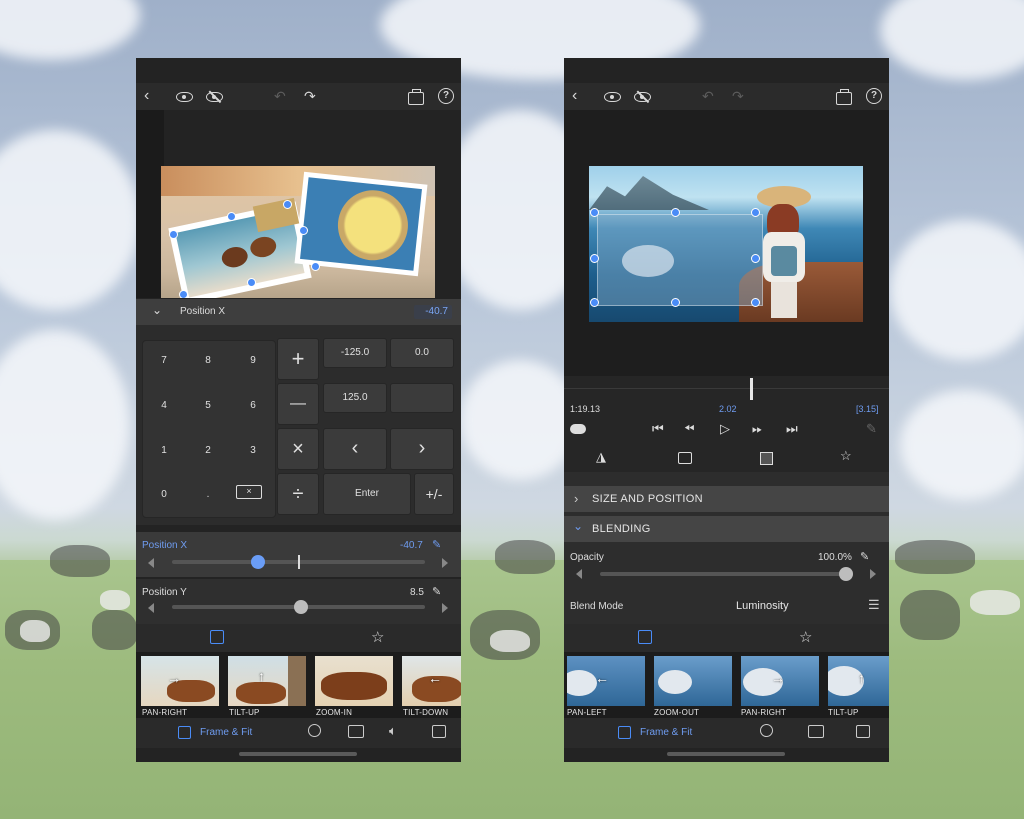 The image size is (1024, 819). I want to click on property-header: ⌄ Position X -40.7, so click(298, 312).